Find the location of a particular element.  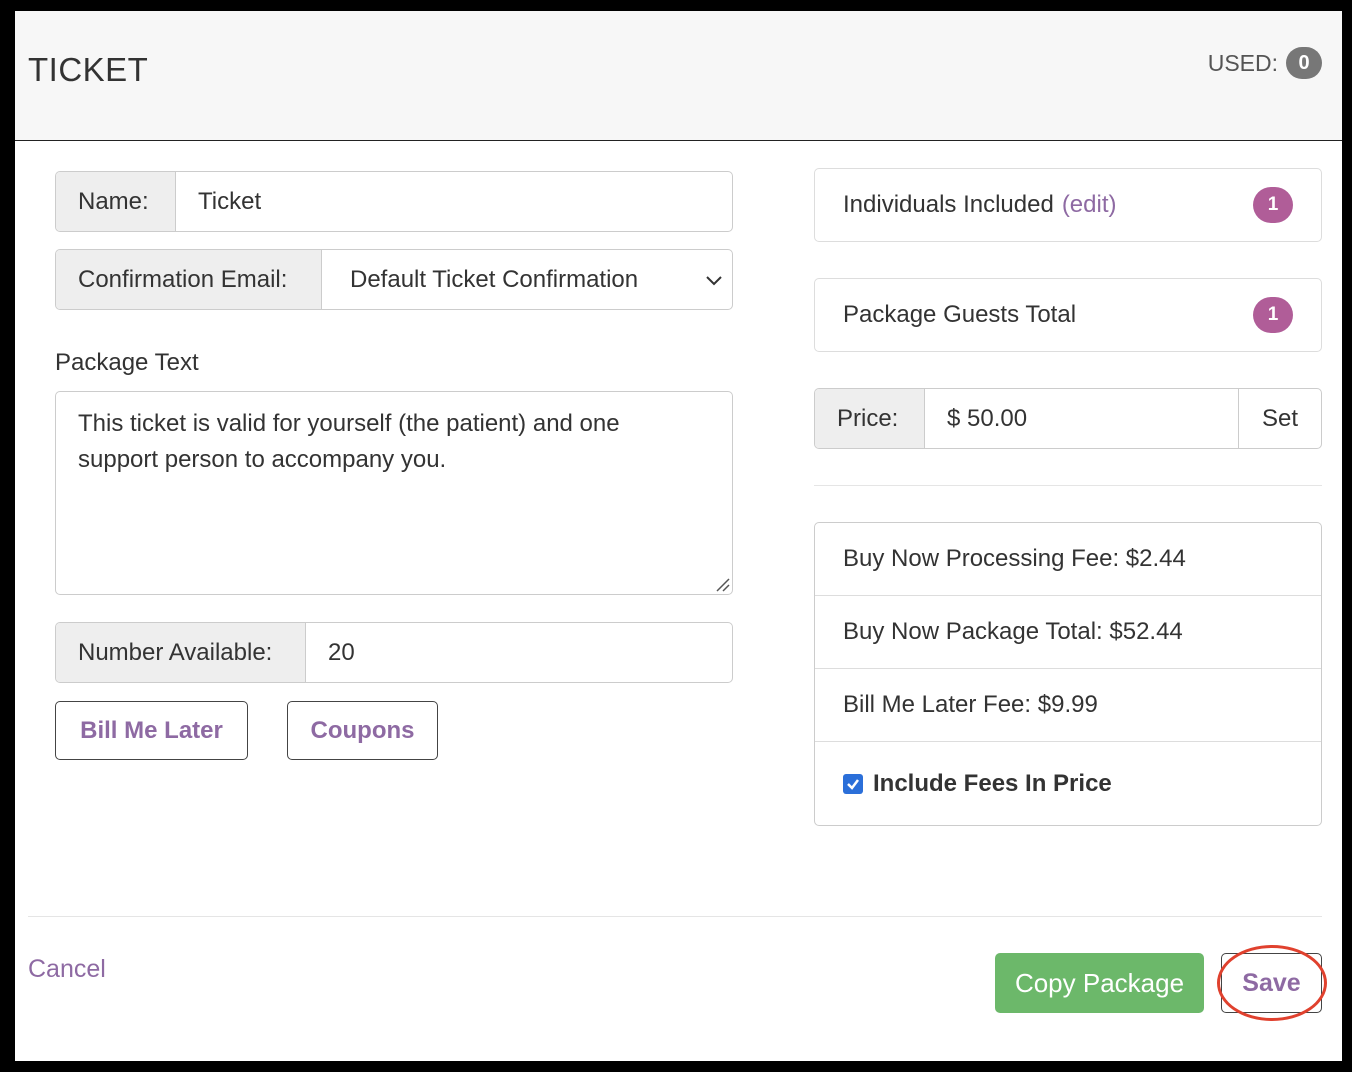

individuals-included-panel: Individuals Included (edit) 1 is located at coordinates (1068, 205).